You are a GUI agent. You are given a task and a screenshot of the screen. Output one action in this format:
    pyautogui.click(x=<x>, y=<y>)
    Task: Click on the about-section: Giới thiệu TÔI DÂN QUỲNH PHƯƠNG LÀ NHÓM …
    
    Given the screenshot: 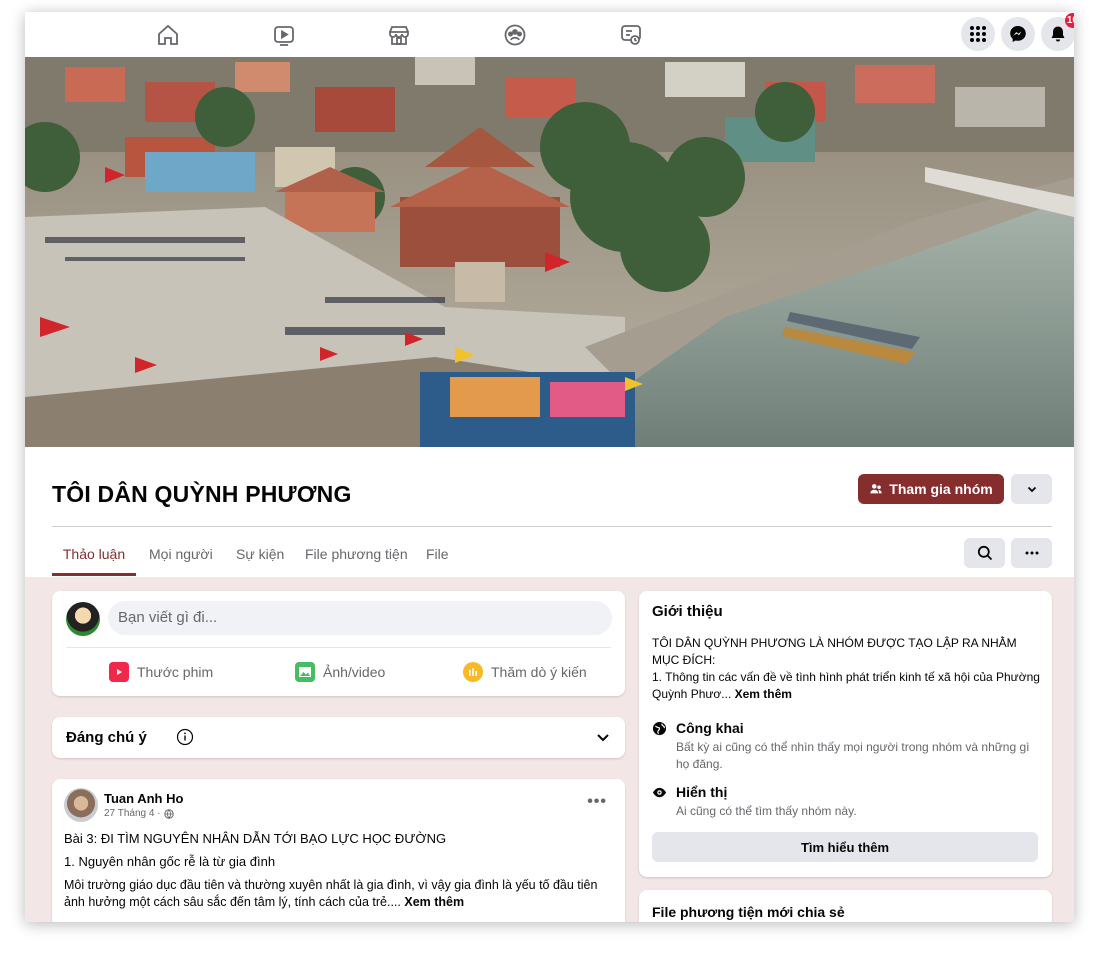 What is the action you would take?
    pyautogui.click(x=845, y=734)
    